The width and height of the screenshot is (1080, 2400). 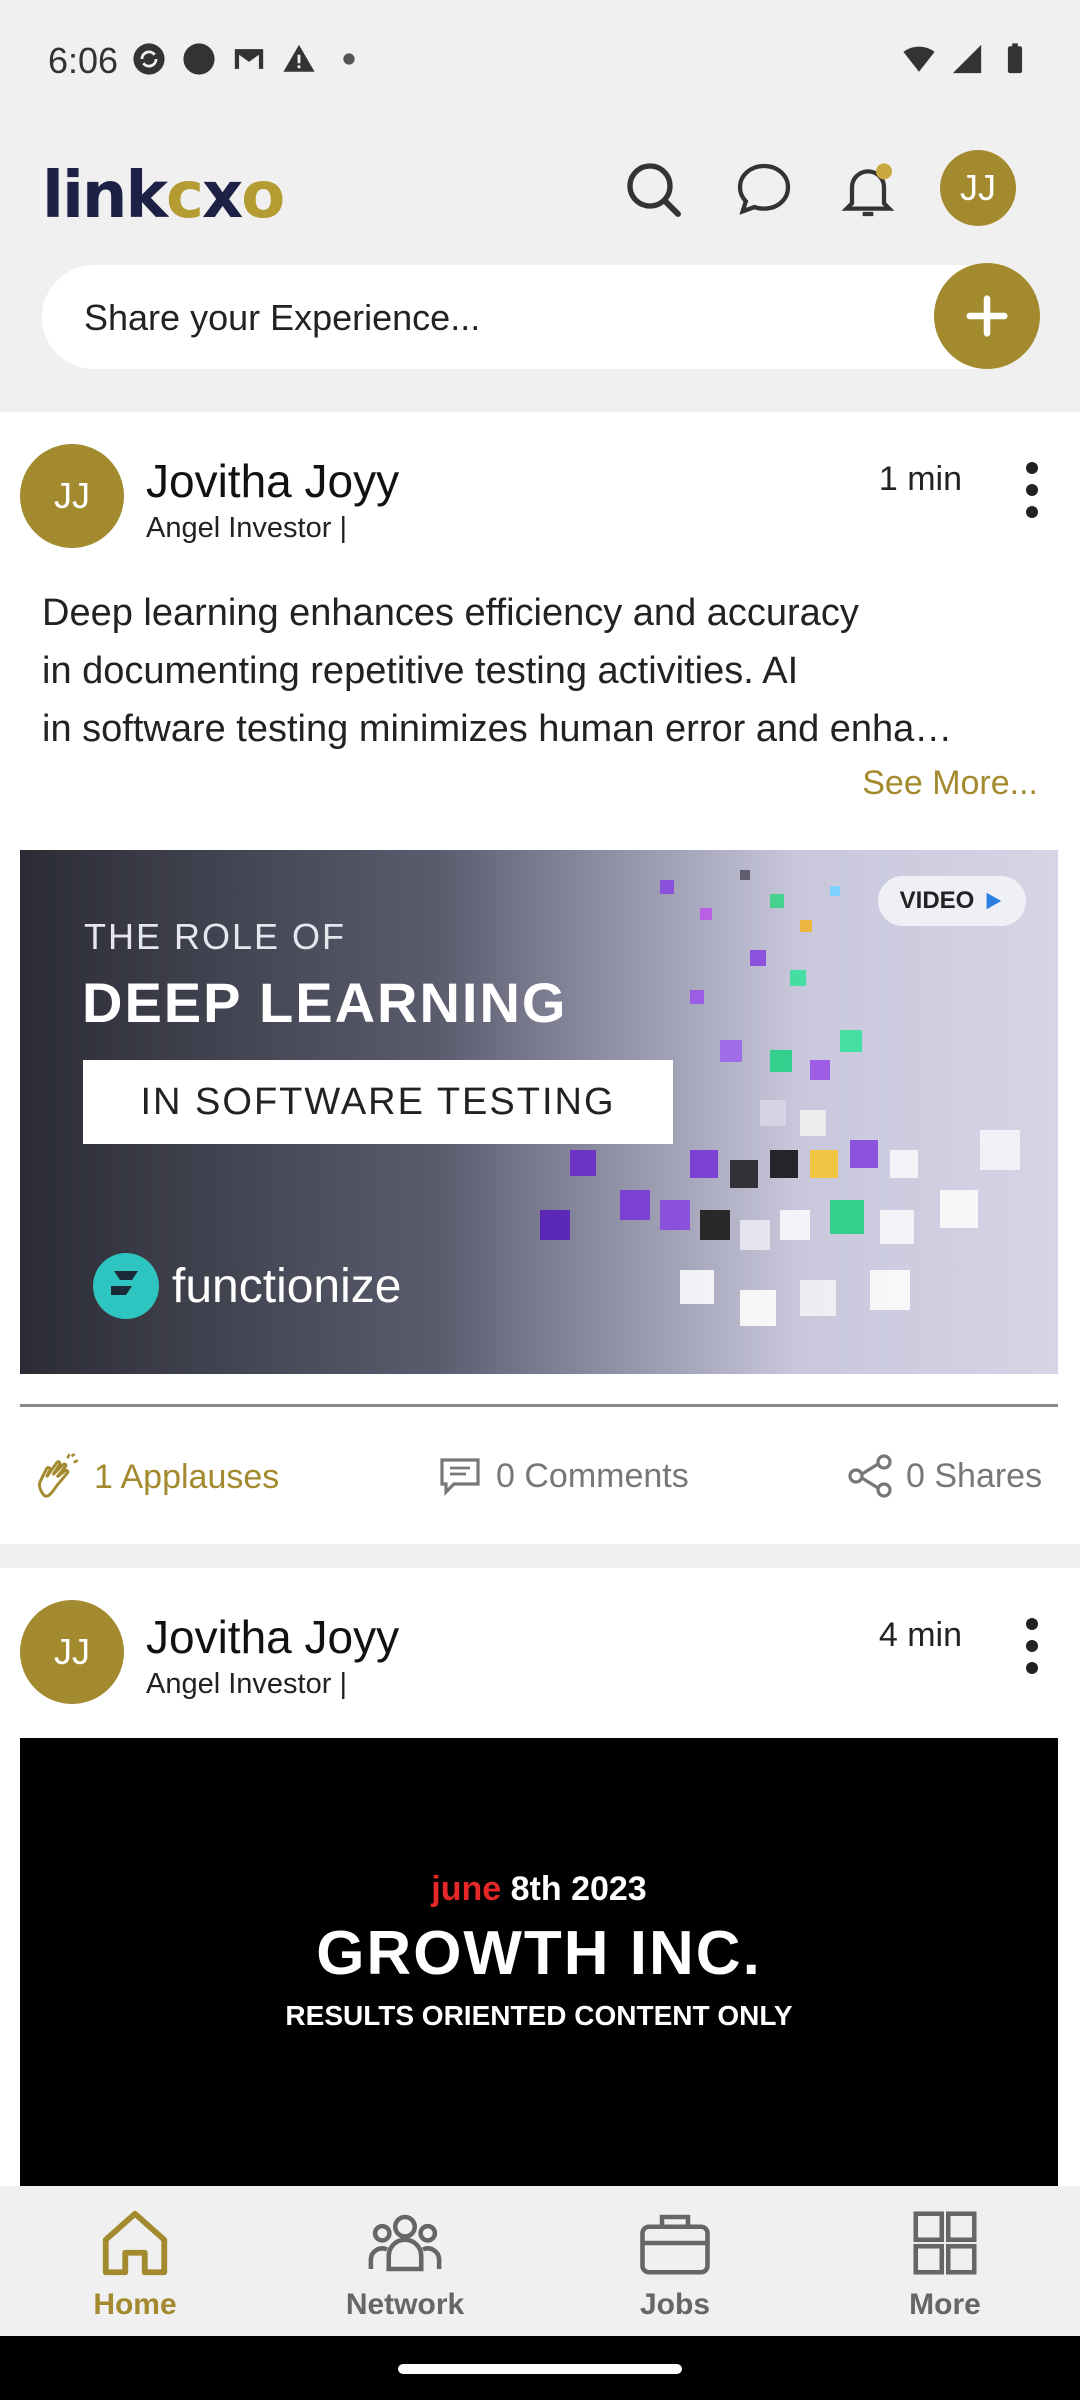 What do you see at coordinates (287, 1286) in the screenshot?
I see `functionize-text: functionize` at bounding box center [287, 1286].